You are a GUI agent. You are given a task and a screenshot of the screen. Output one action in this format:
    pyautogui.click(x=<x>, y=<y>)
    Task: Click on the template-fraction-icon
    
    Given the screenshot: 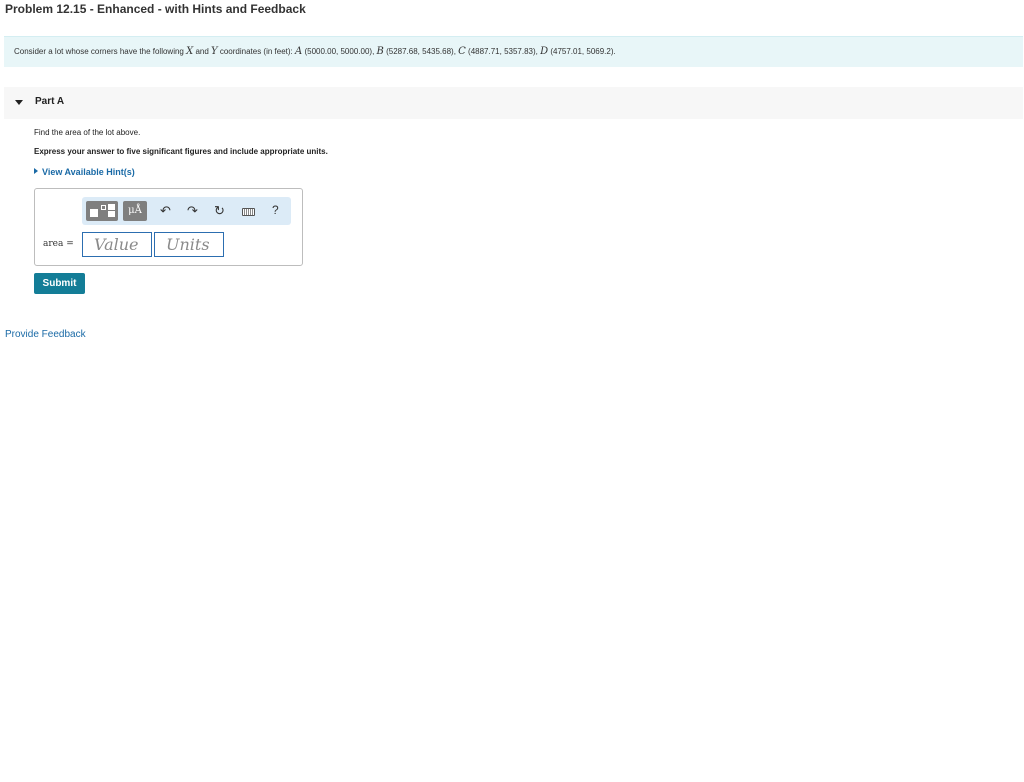 What is the action you would take?
    pyautogui.click(x=111, y=210)
    